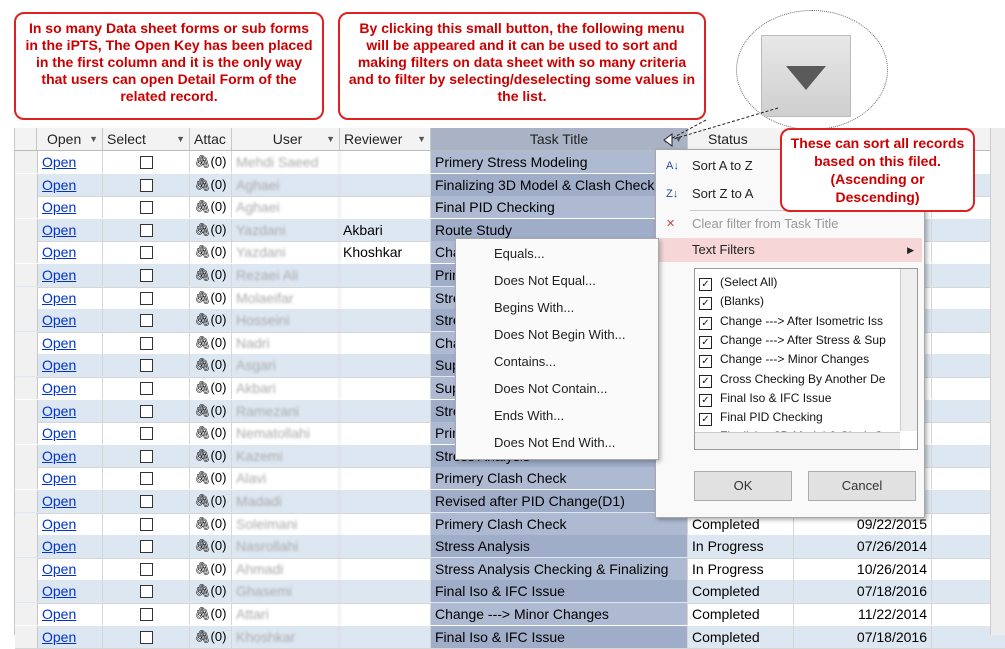 Image resolution: width=1005 pixels, height=649 pixels. I want to click on status-cell: In Progress, so click(741, 546).